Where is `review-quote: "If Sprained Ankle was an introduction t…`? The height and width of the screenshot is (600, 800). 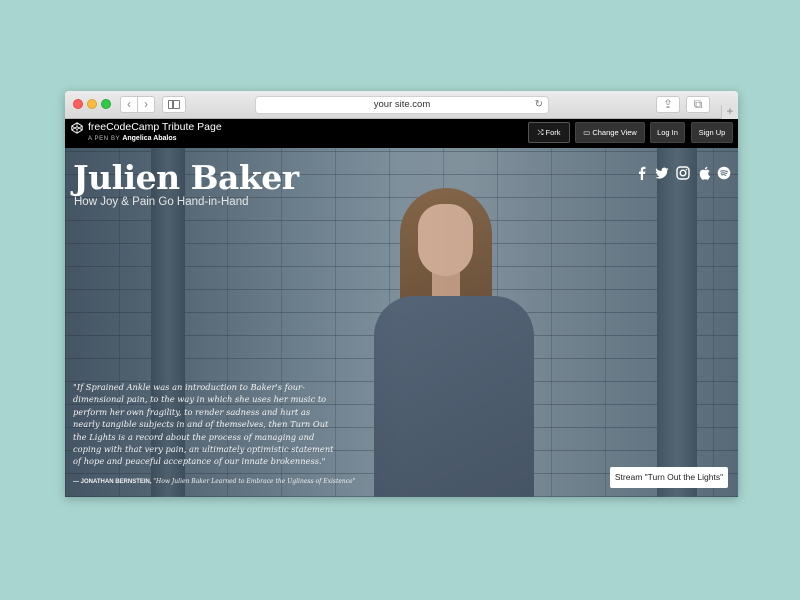
review-quote: "If Sprained Ankle was an introduction t… is located at coordinates (203, 424).